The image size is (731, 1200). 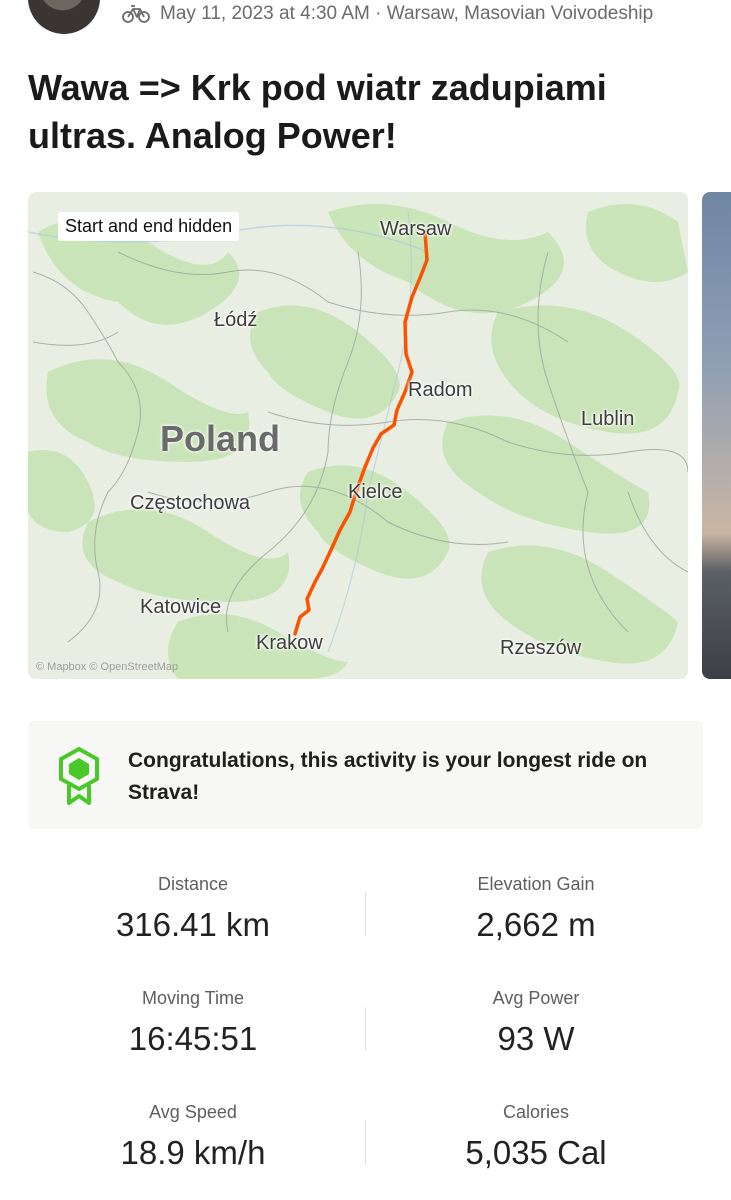 What do you see at coordinates (181, 607) in the screenshot?
I see `map-city-katowice: Katowice` at bounding box center [181, 607].